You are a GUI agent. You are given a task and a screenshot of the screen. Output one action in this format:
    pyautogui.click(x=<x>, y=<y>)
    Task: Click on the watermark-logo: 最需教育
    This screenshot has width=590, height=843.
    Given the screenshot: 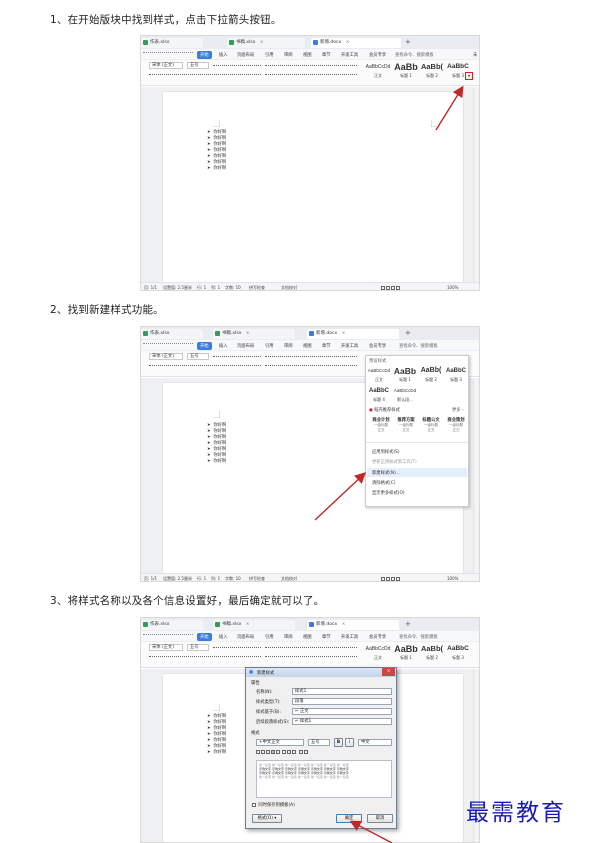 What is the action you would take?
    pyautogui.click(x=516, y=813)
    